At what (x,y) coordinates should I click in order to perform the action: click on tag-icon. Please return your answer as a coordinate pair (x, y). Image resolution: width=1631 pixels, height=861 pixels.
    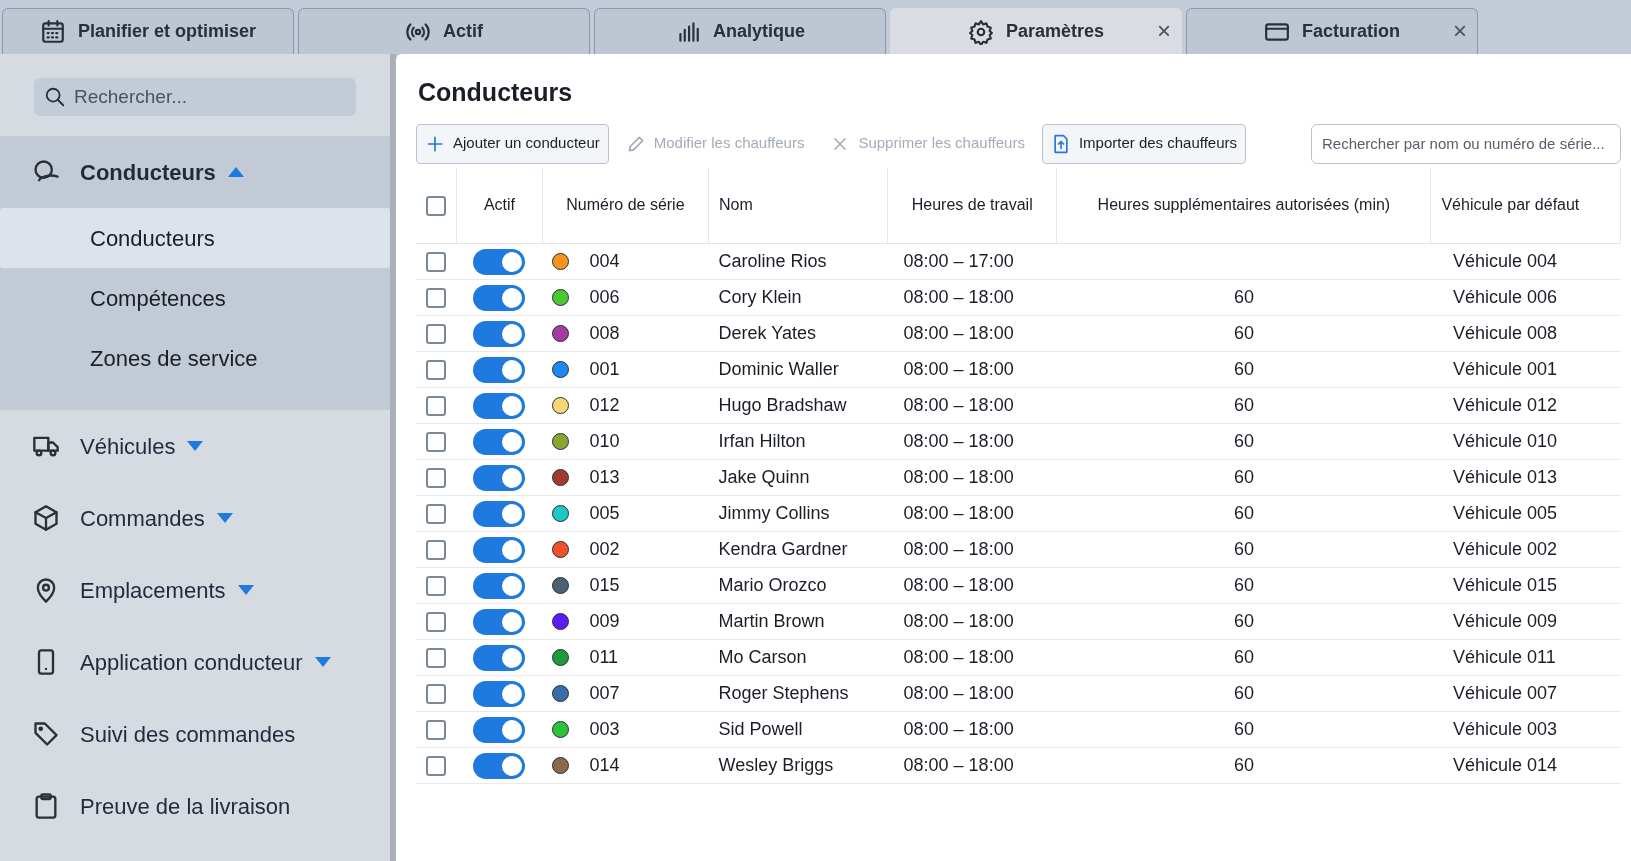
    Looking at the image, I should click on (46, 734).